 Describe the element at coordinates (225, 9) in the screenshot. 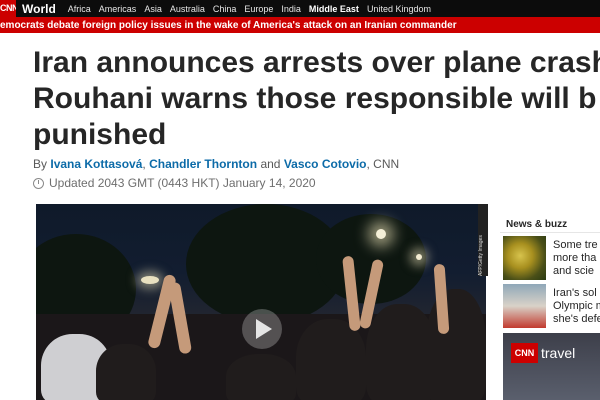

I see `nav-item-china: China` at that location.